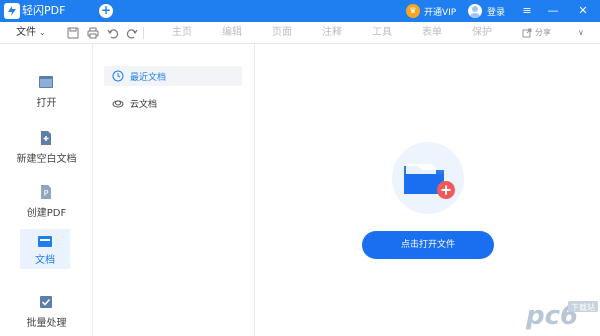 Image resolution: width=600 pixels, height=336 pixels. I want to click on crown-icon: ♛, so click(413, 11).